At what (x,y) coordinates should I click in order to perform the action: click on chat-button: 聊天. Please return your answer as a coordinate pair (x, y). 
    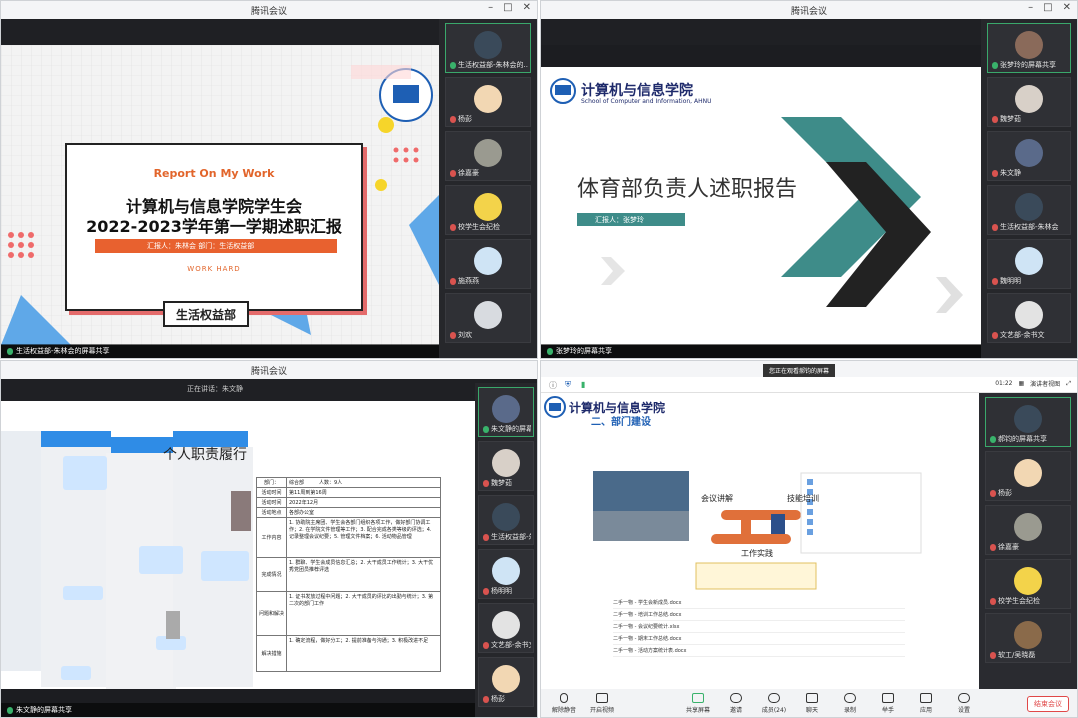
    Looking at the image, I should click on (812, 703).